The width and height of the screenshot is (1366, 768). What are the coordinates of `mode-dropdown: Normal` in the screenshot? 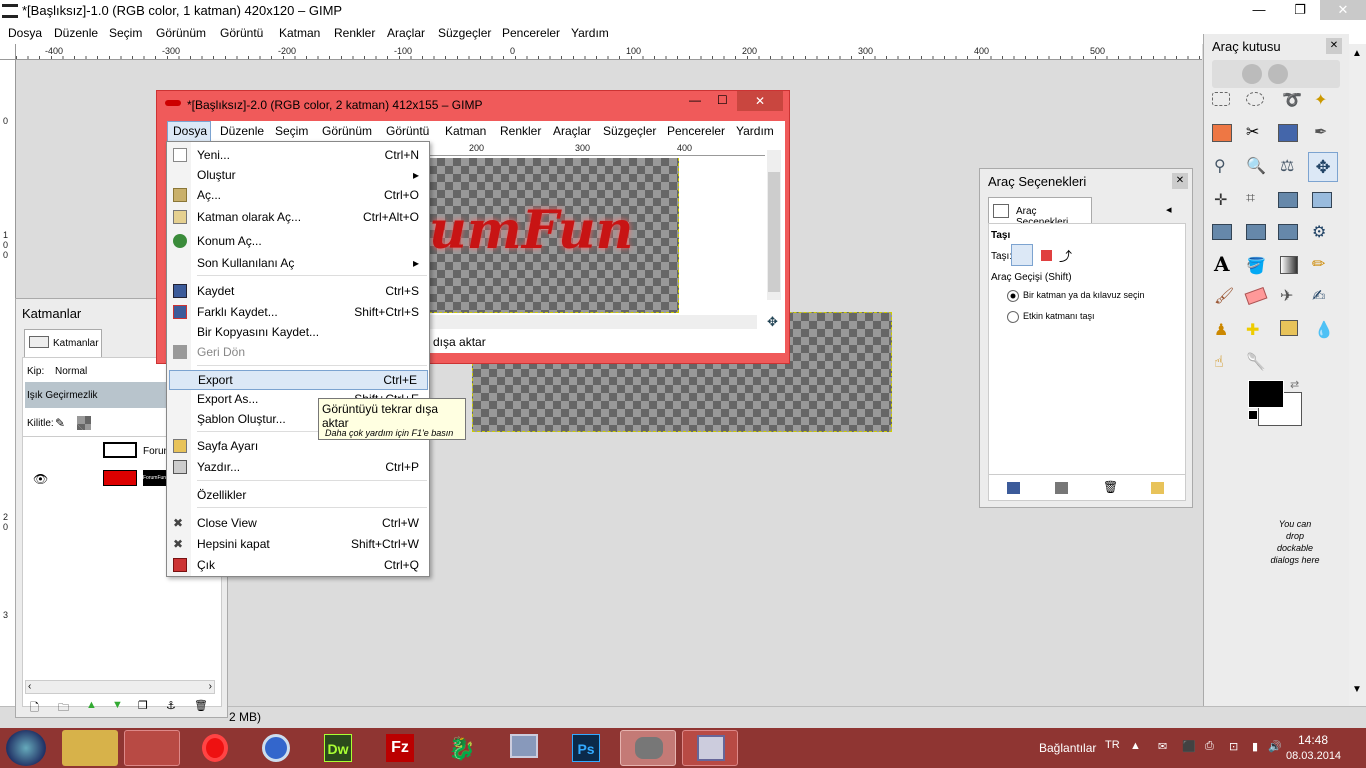 It's located at (71, 371).